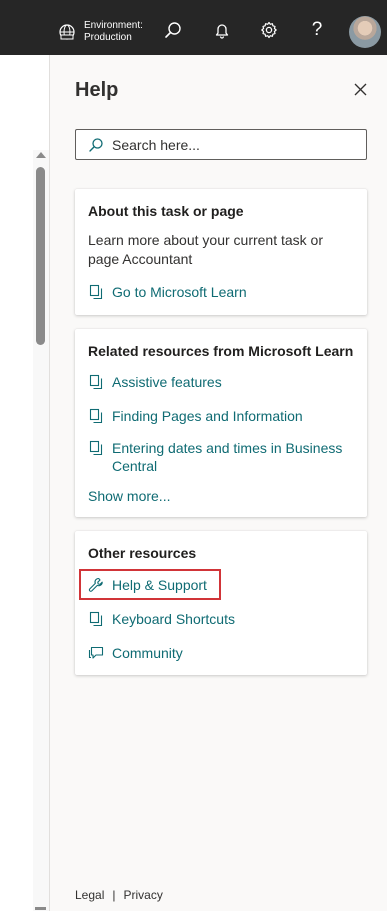 Image resolution: width=387 pixels, height=911 pixels. I want to click on chat-icon, so click(96, 653).